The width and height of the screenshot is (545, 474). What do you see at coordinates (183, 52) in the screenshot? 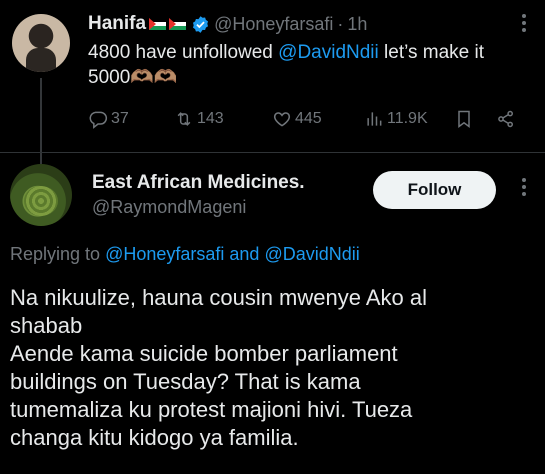
I see `tweet-text-part: 4800 have unfollowed` at bounding box center [183, 52].